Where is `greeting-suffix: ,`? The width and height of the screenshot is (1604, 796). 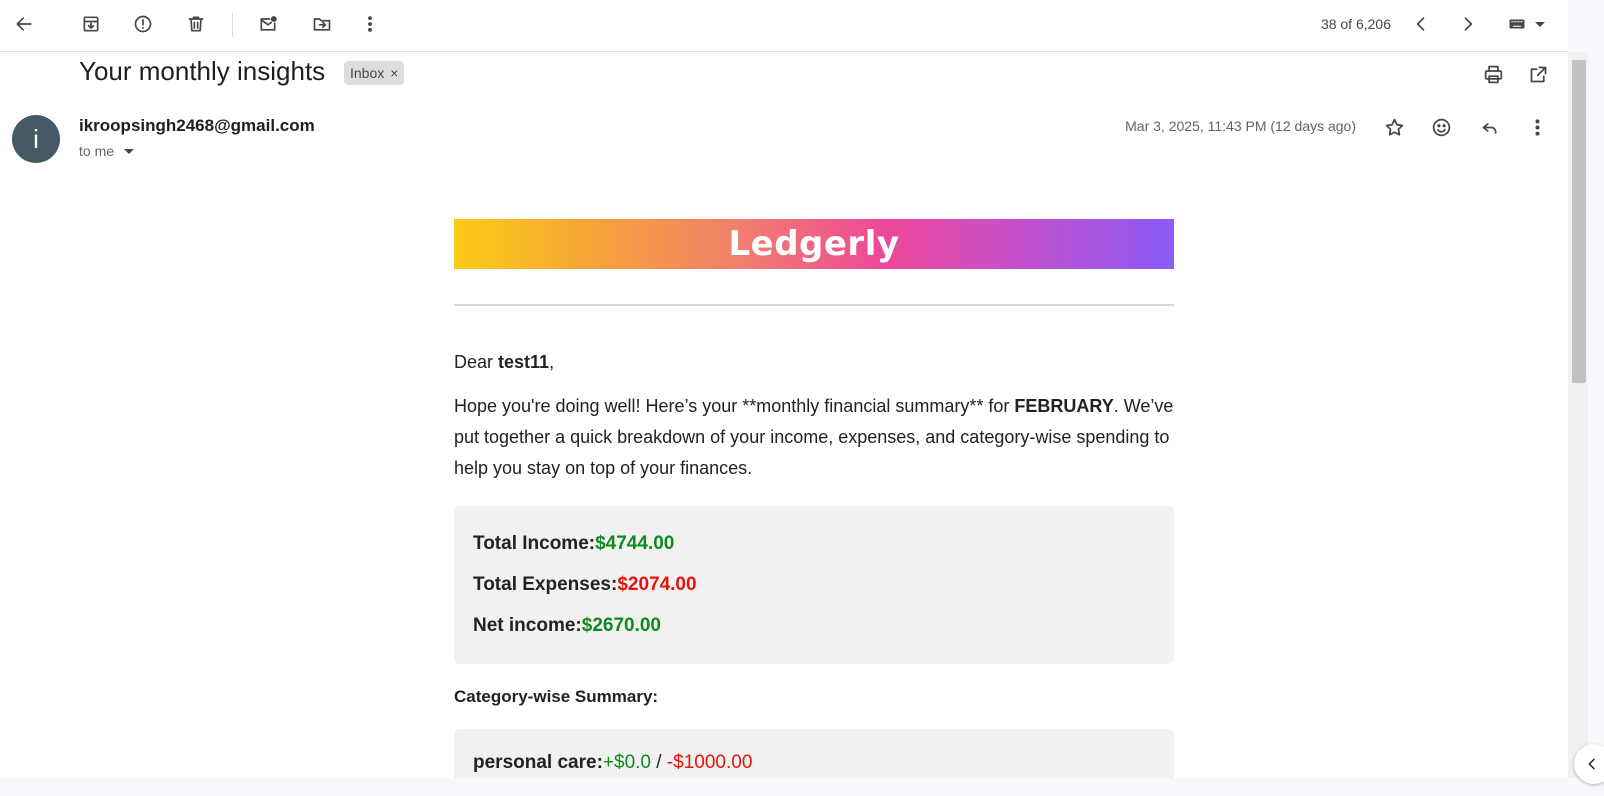
greeting-suffix: , is located at coordinates (552, 362).